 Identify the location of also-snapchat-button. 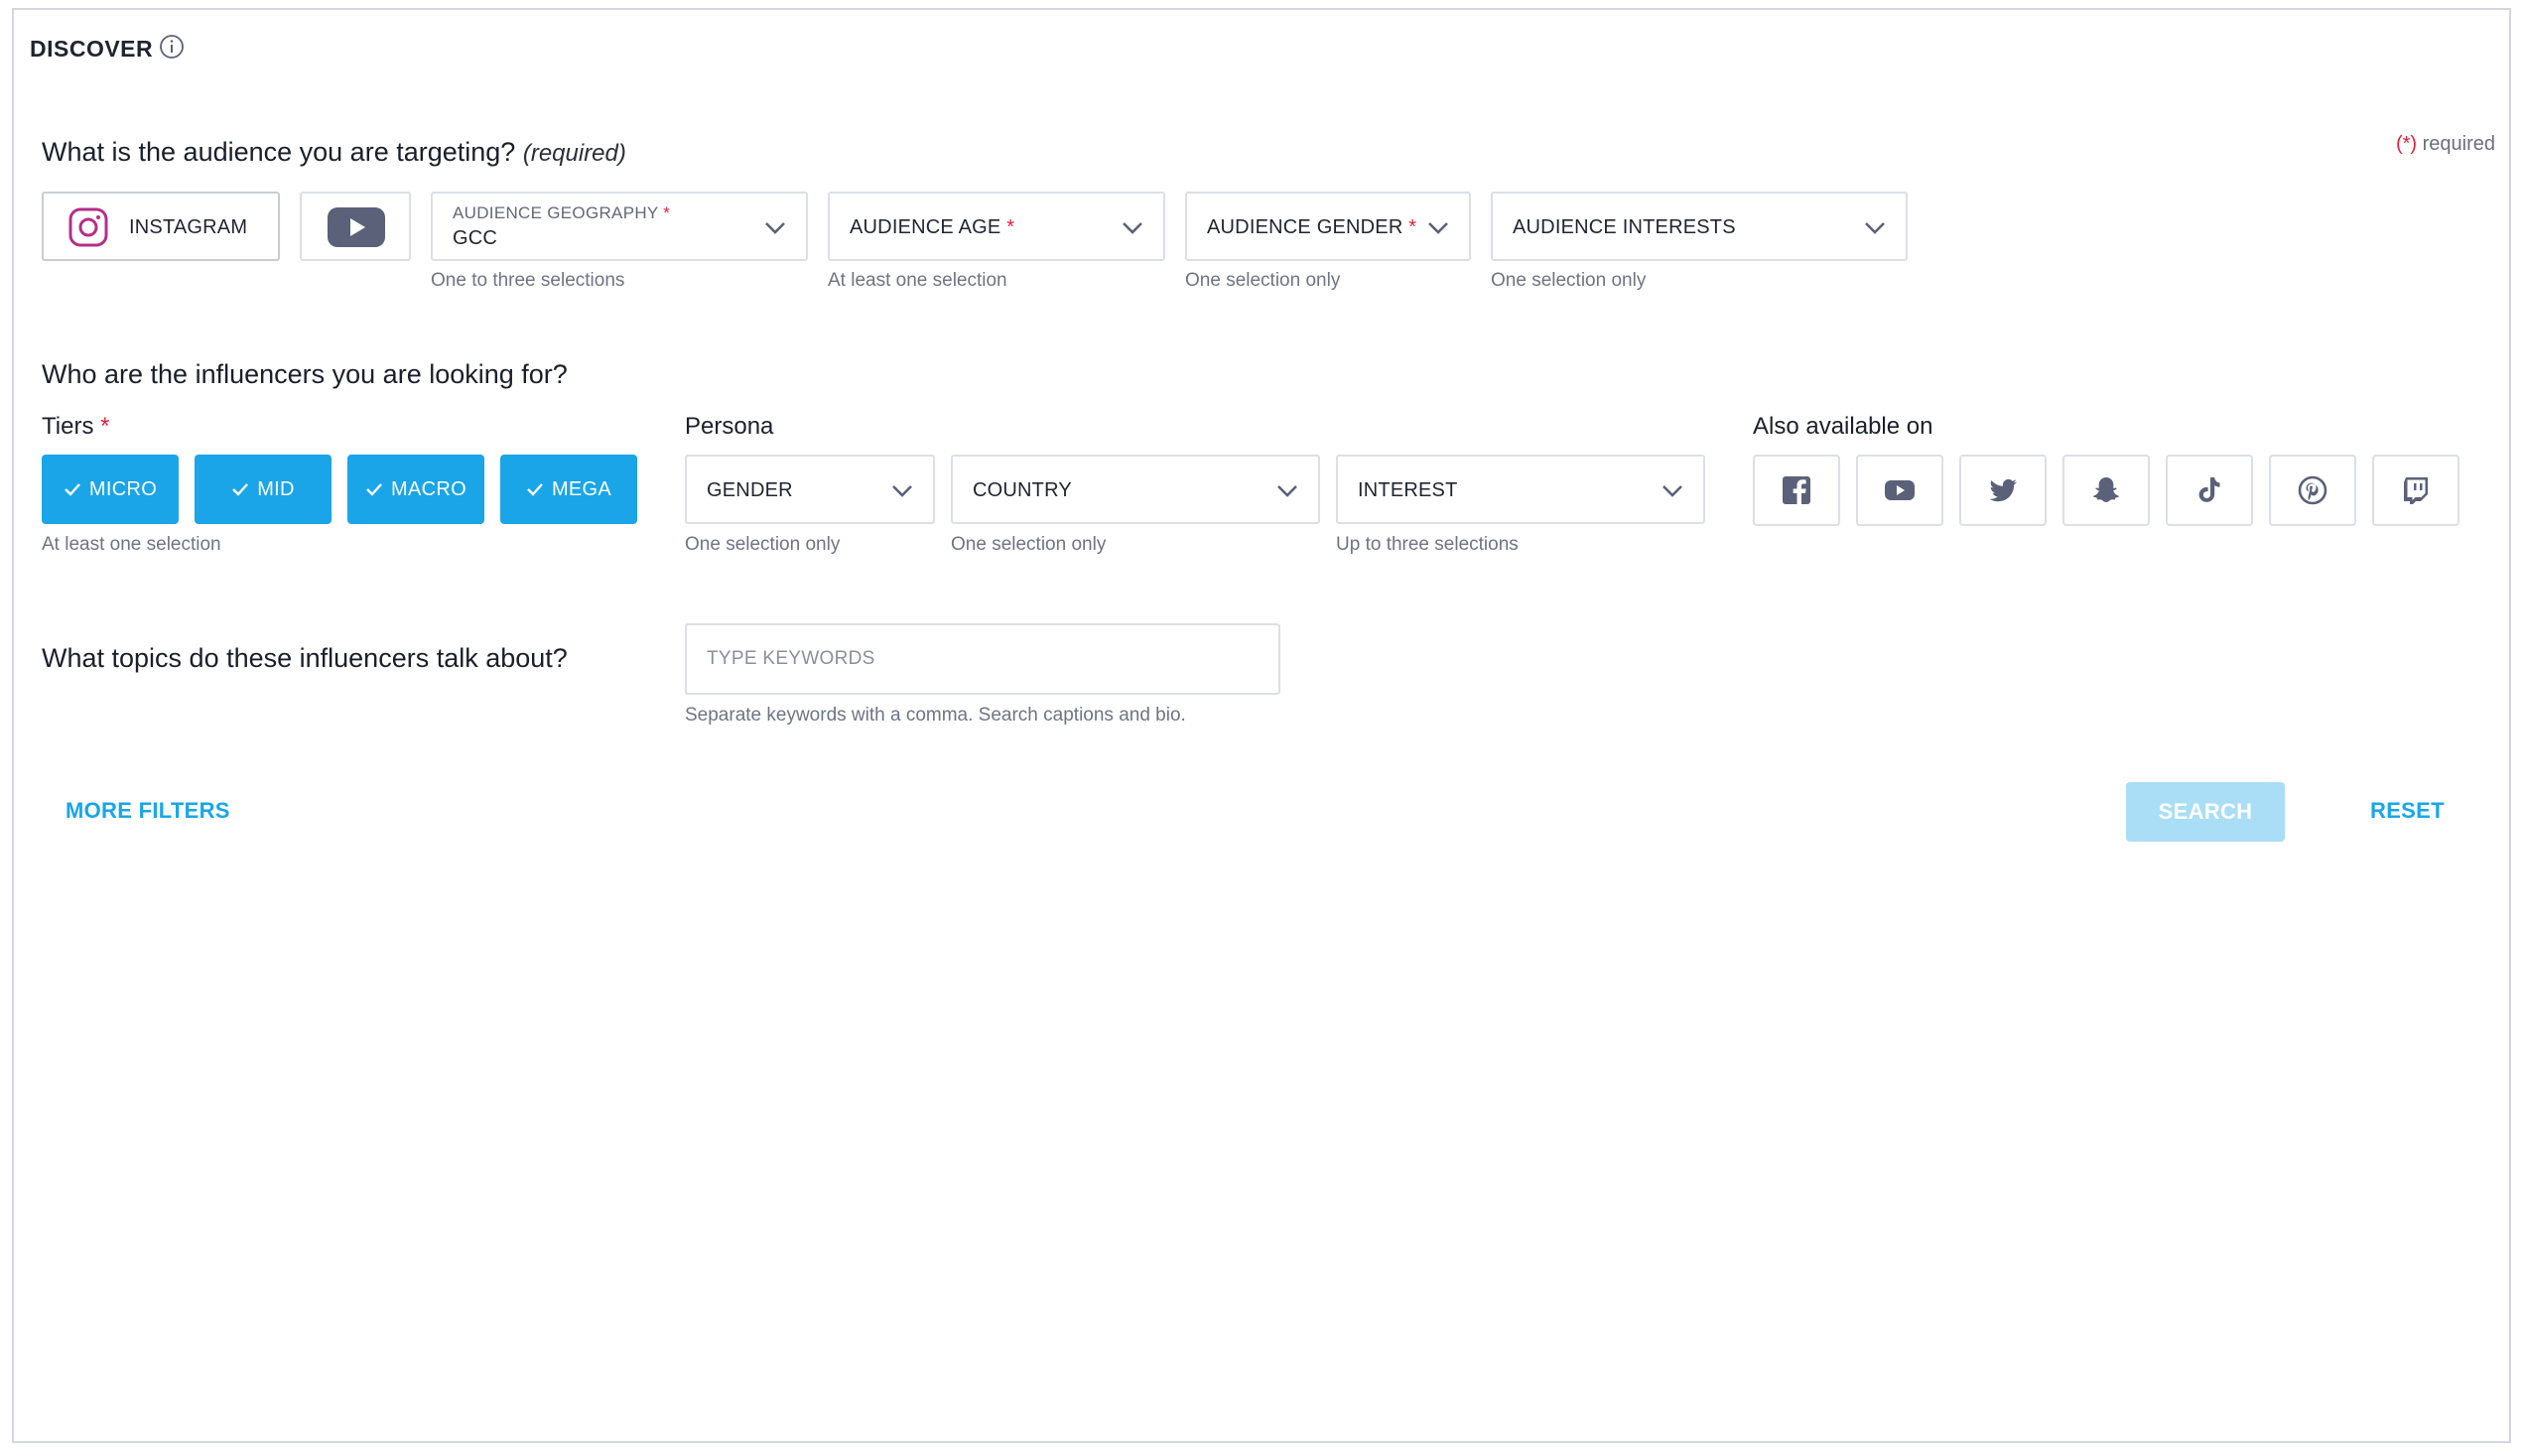
(2106, 490).